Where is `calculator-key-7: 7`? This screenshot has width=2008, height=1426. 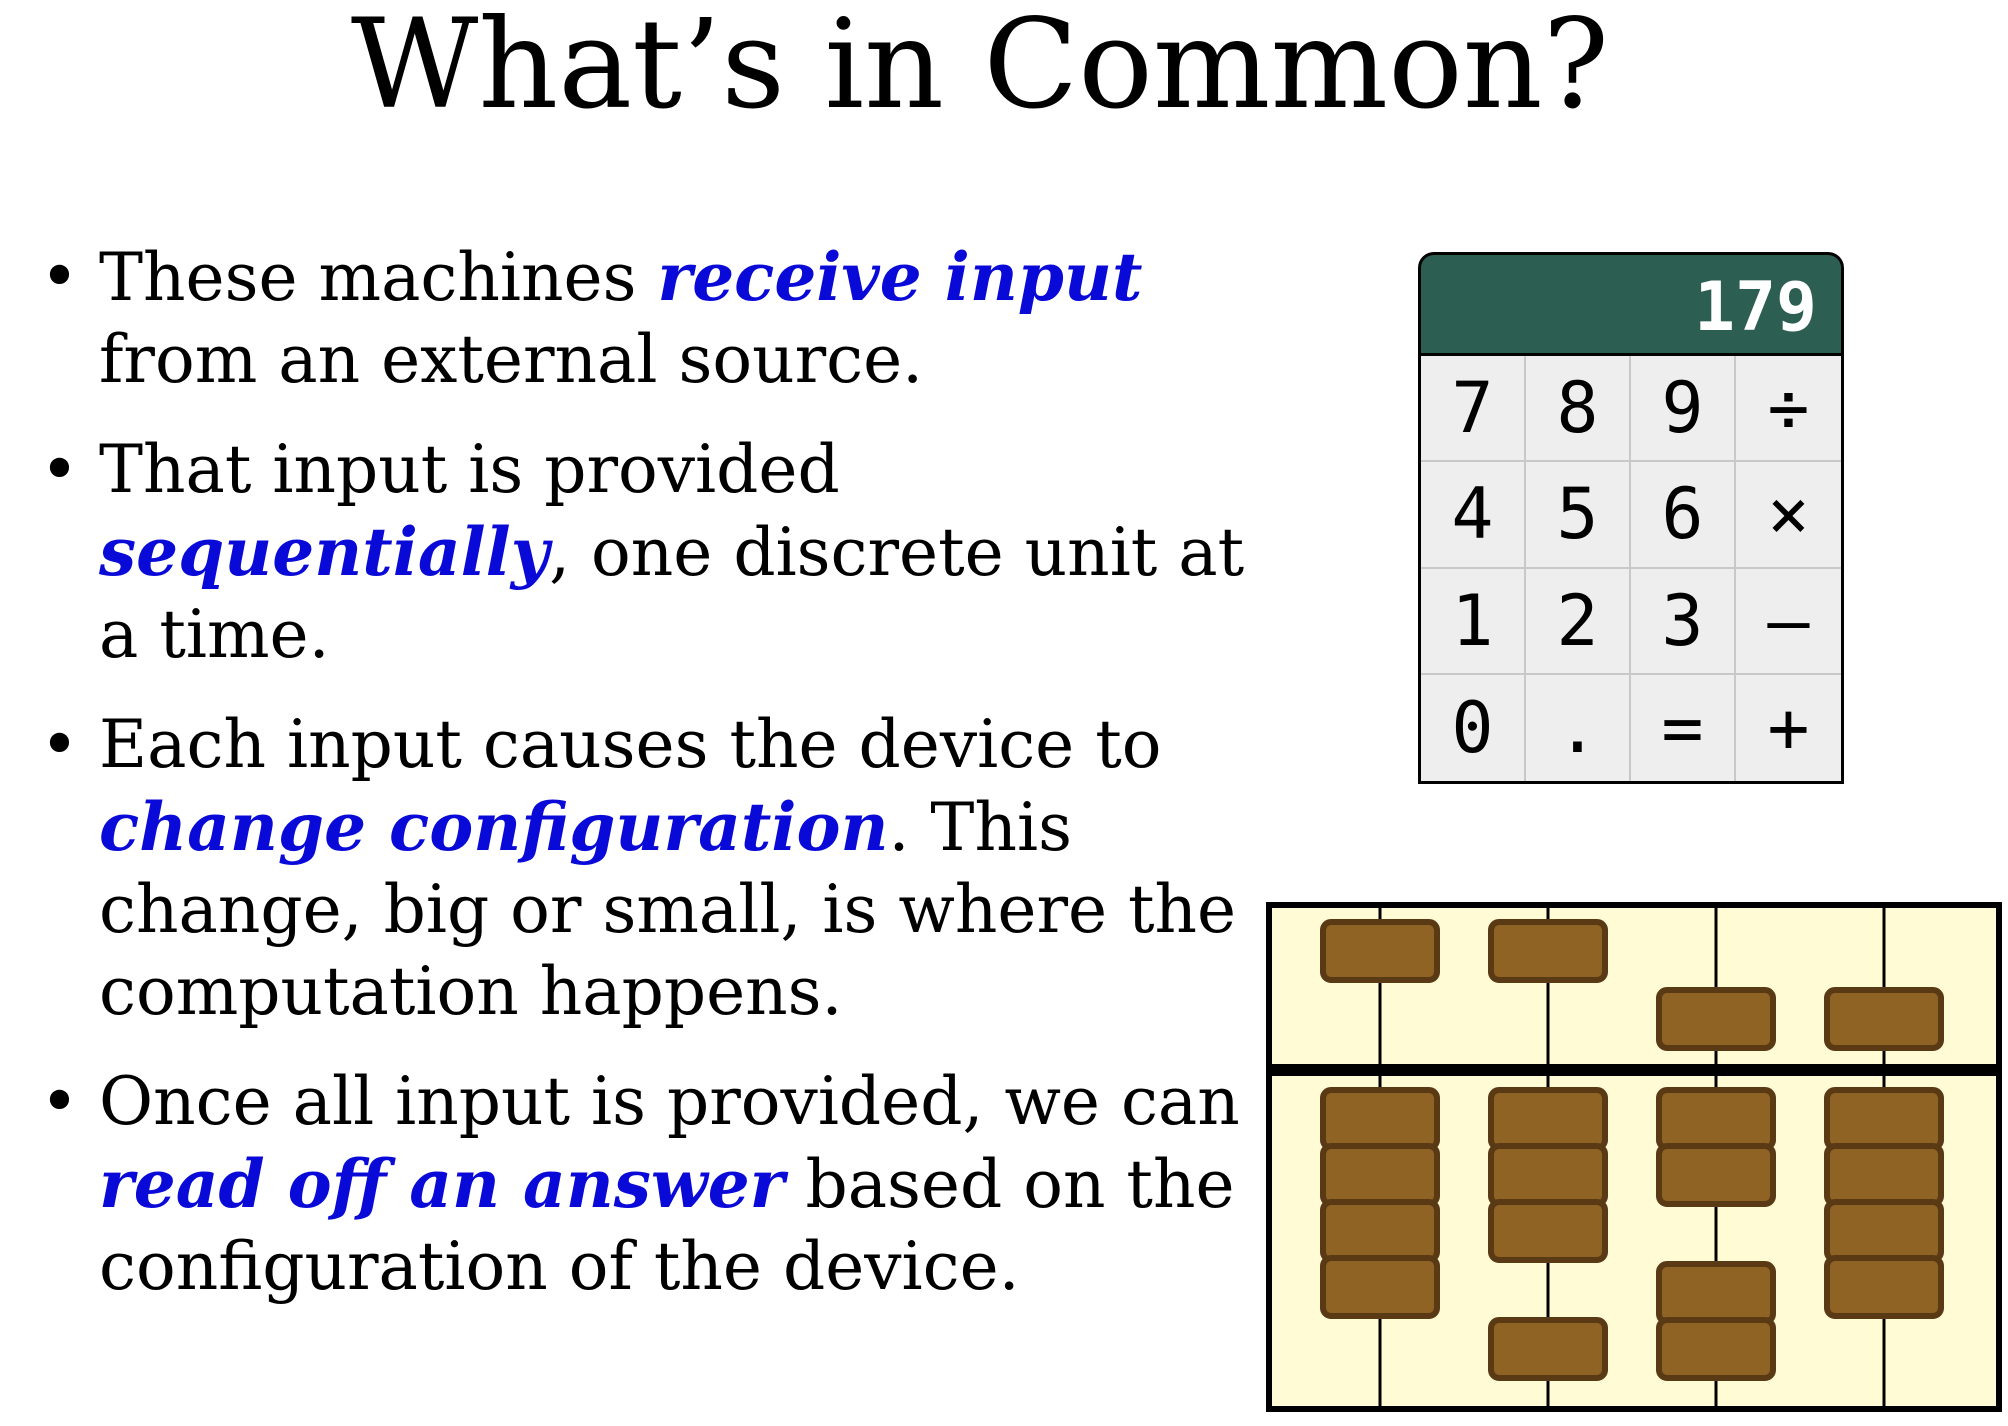
calculator-key-7: 7 is located at coordinates (1473, 409).